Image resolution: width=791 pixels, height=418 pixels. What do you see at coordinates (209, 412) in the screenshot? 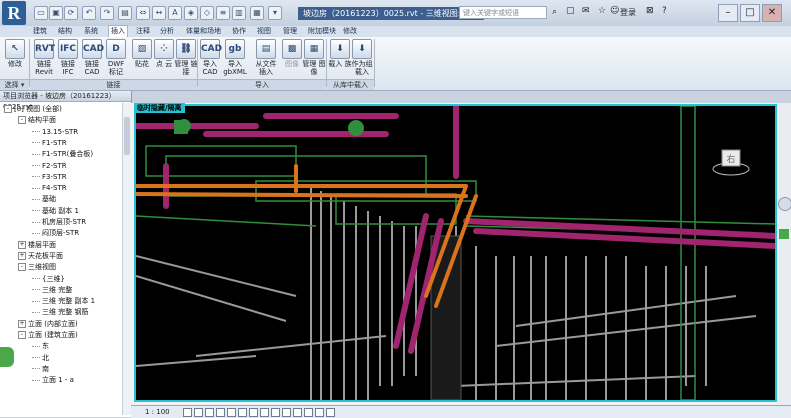
I see `sun-path-icon` at bounding box center [209, 412].